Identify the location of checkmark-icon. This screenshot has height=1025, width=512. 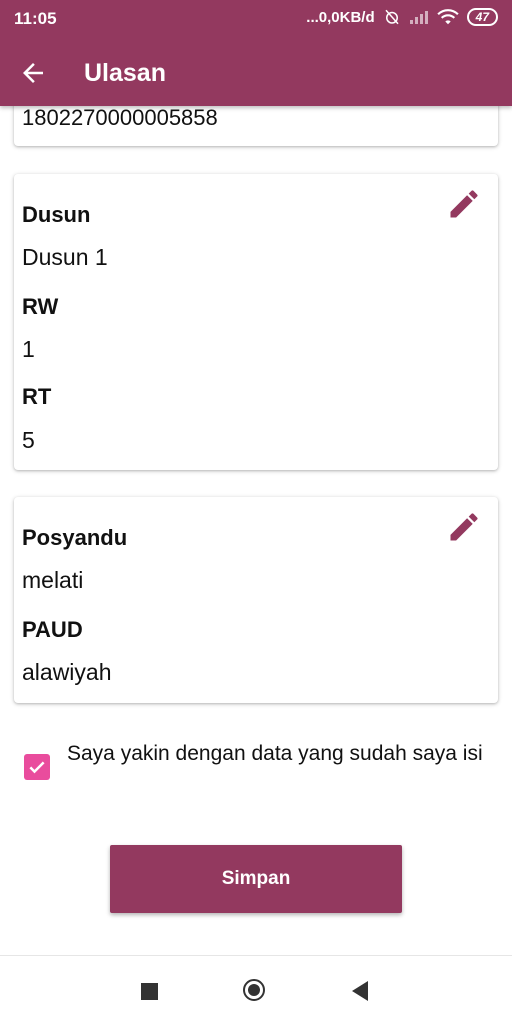
(37, 767).